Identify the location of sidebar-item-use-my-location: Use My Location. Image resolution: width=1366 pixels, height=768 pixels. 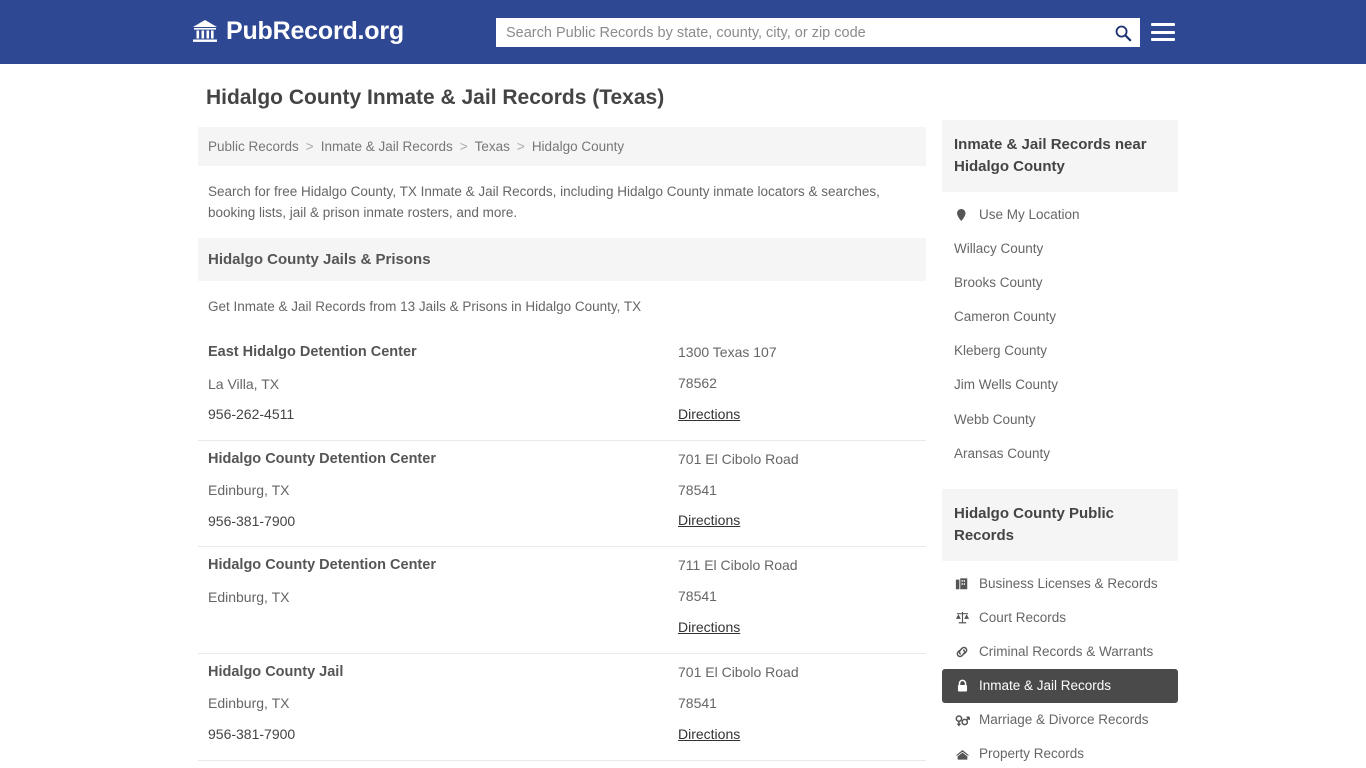
(1060, 215).